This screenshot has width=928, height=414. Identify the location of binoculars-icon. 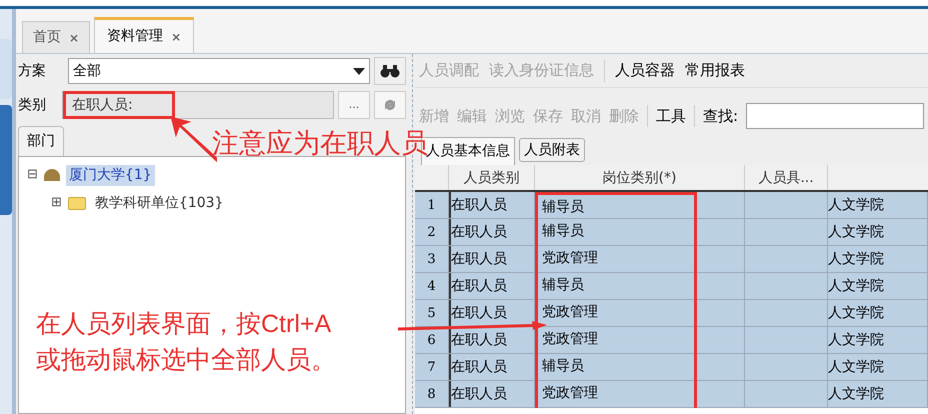
(390, 71).